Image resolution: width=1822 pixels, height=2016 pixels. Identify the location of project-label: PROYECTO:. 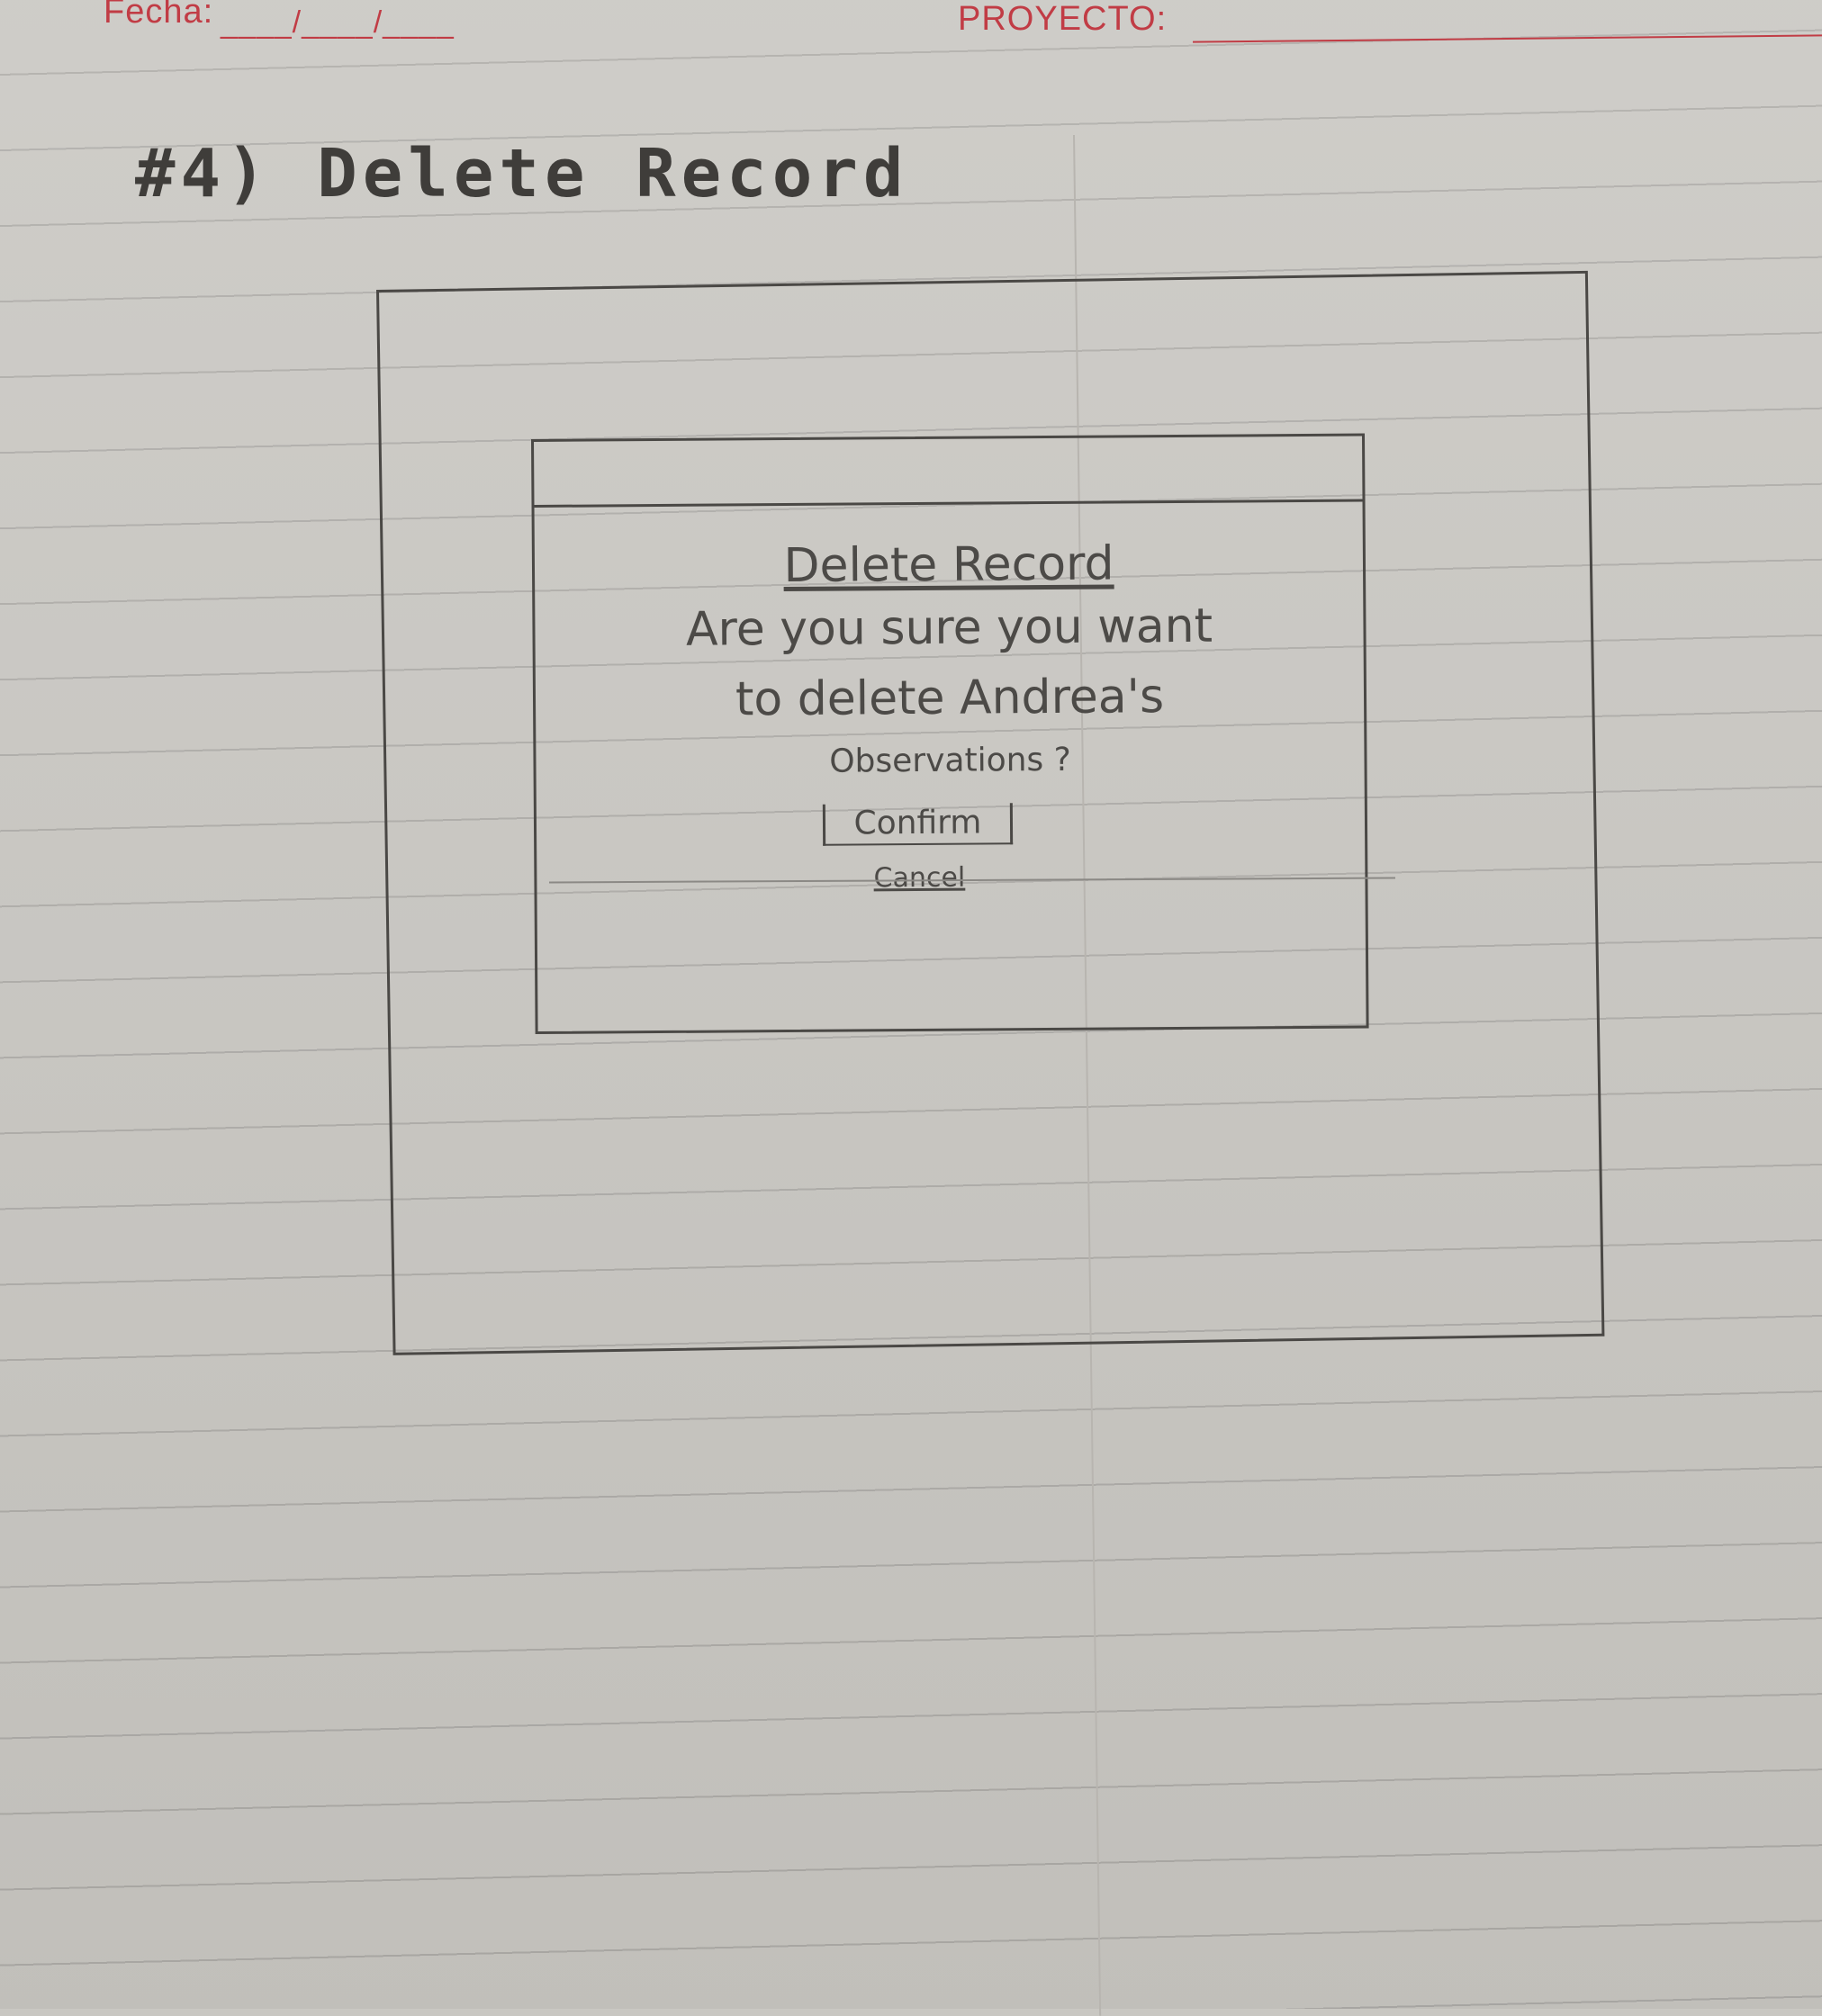
(1063, 19).